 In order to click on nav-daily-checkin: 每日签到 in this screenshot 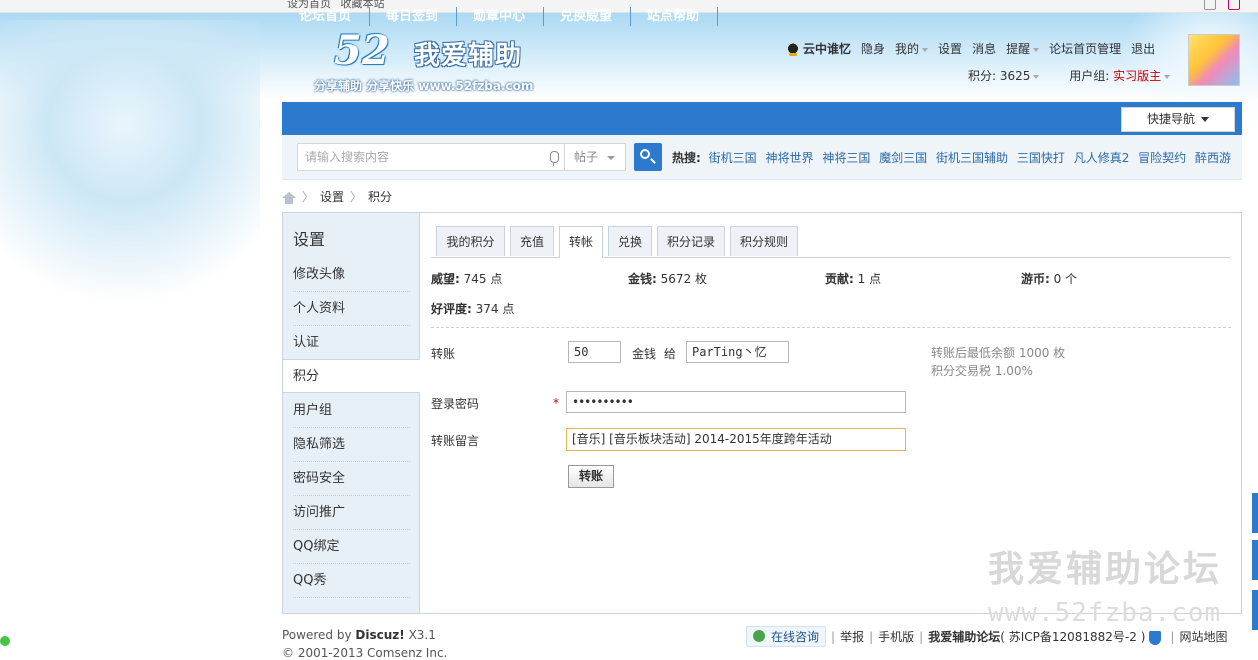, I will do `click(412, 16)`.